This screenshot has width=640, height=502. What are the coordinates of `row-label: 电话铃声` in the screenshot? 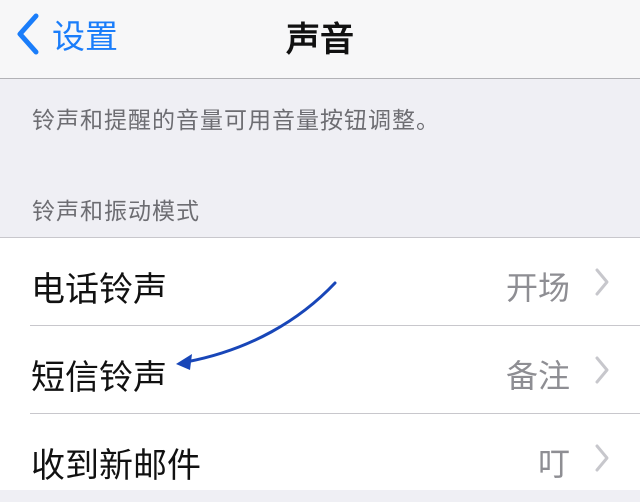 It's located at (99, 290).